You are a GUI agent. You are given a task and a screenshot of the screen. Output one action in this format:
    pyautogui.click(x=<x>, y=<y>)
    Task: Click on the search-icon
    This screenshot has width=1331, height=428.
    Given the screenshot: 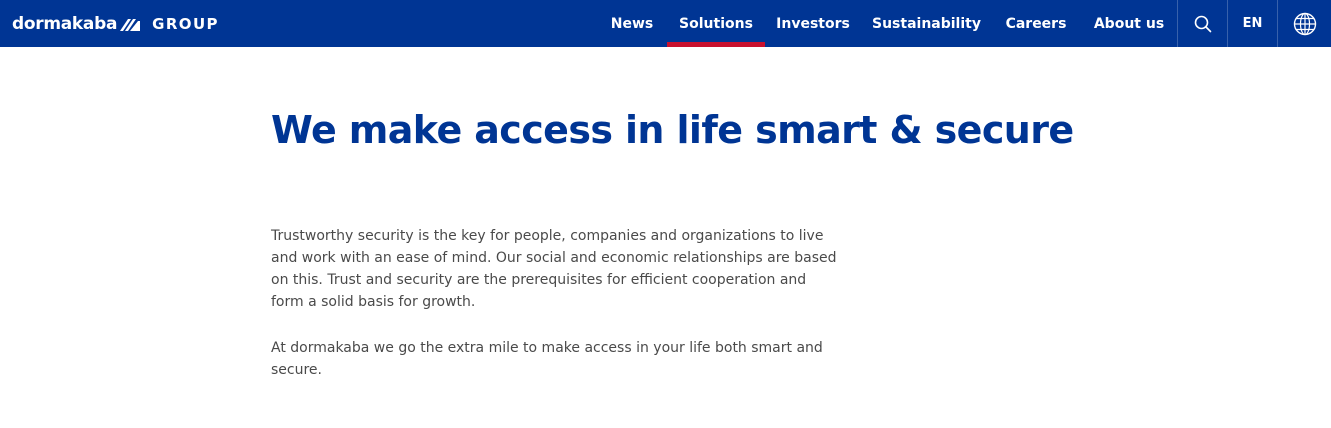 What is the action you would take?
    pyautogui.click(x=1202, y=23)
    